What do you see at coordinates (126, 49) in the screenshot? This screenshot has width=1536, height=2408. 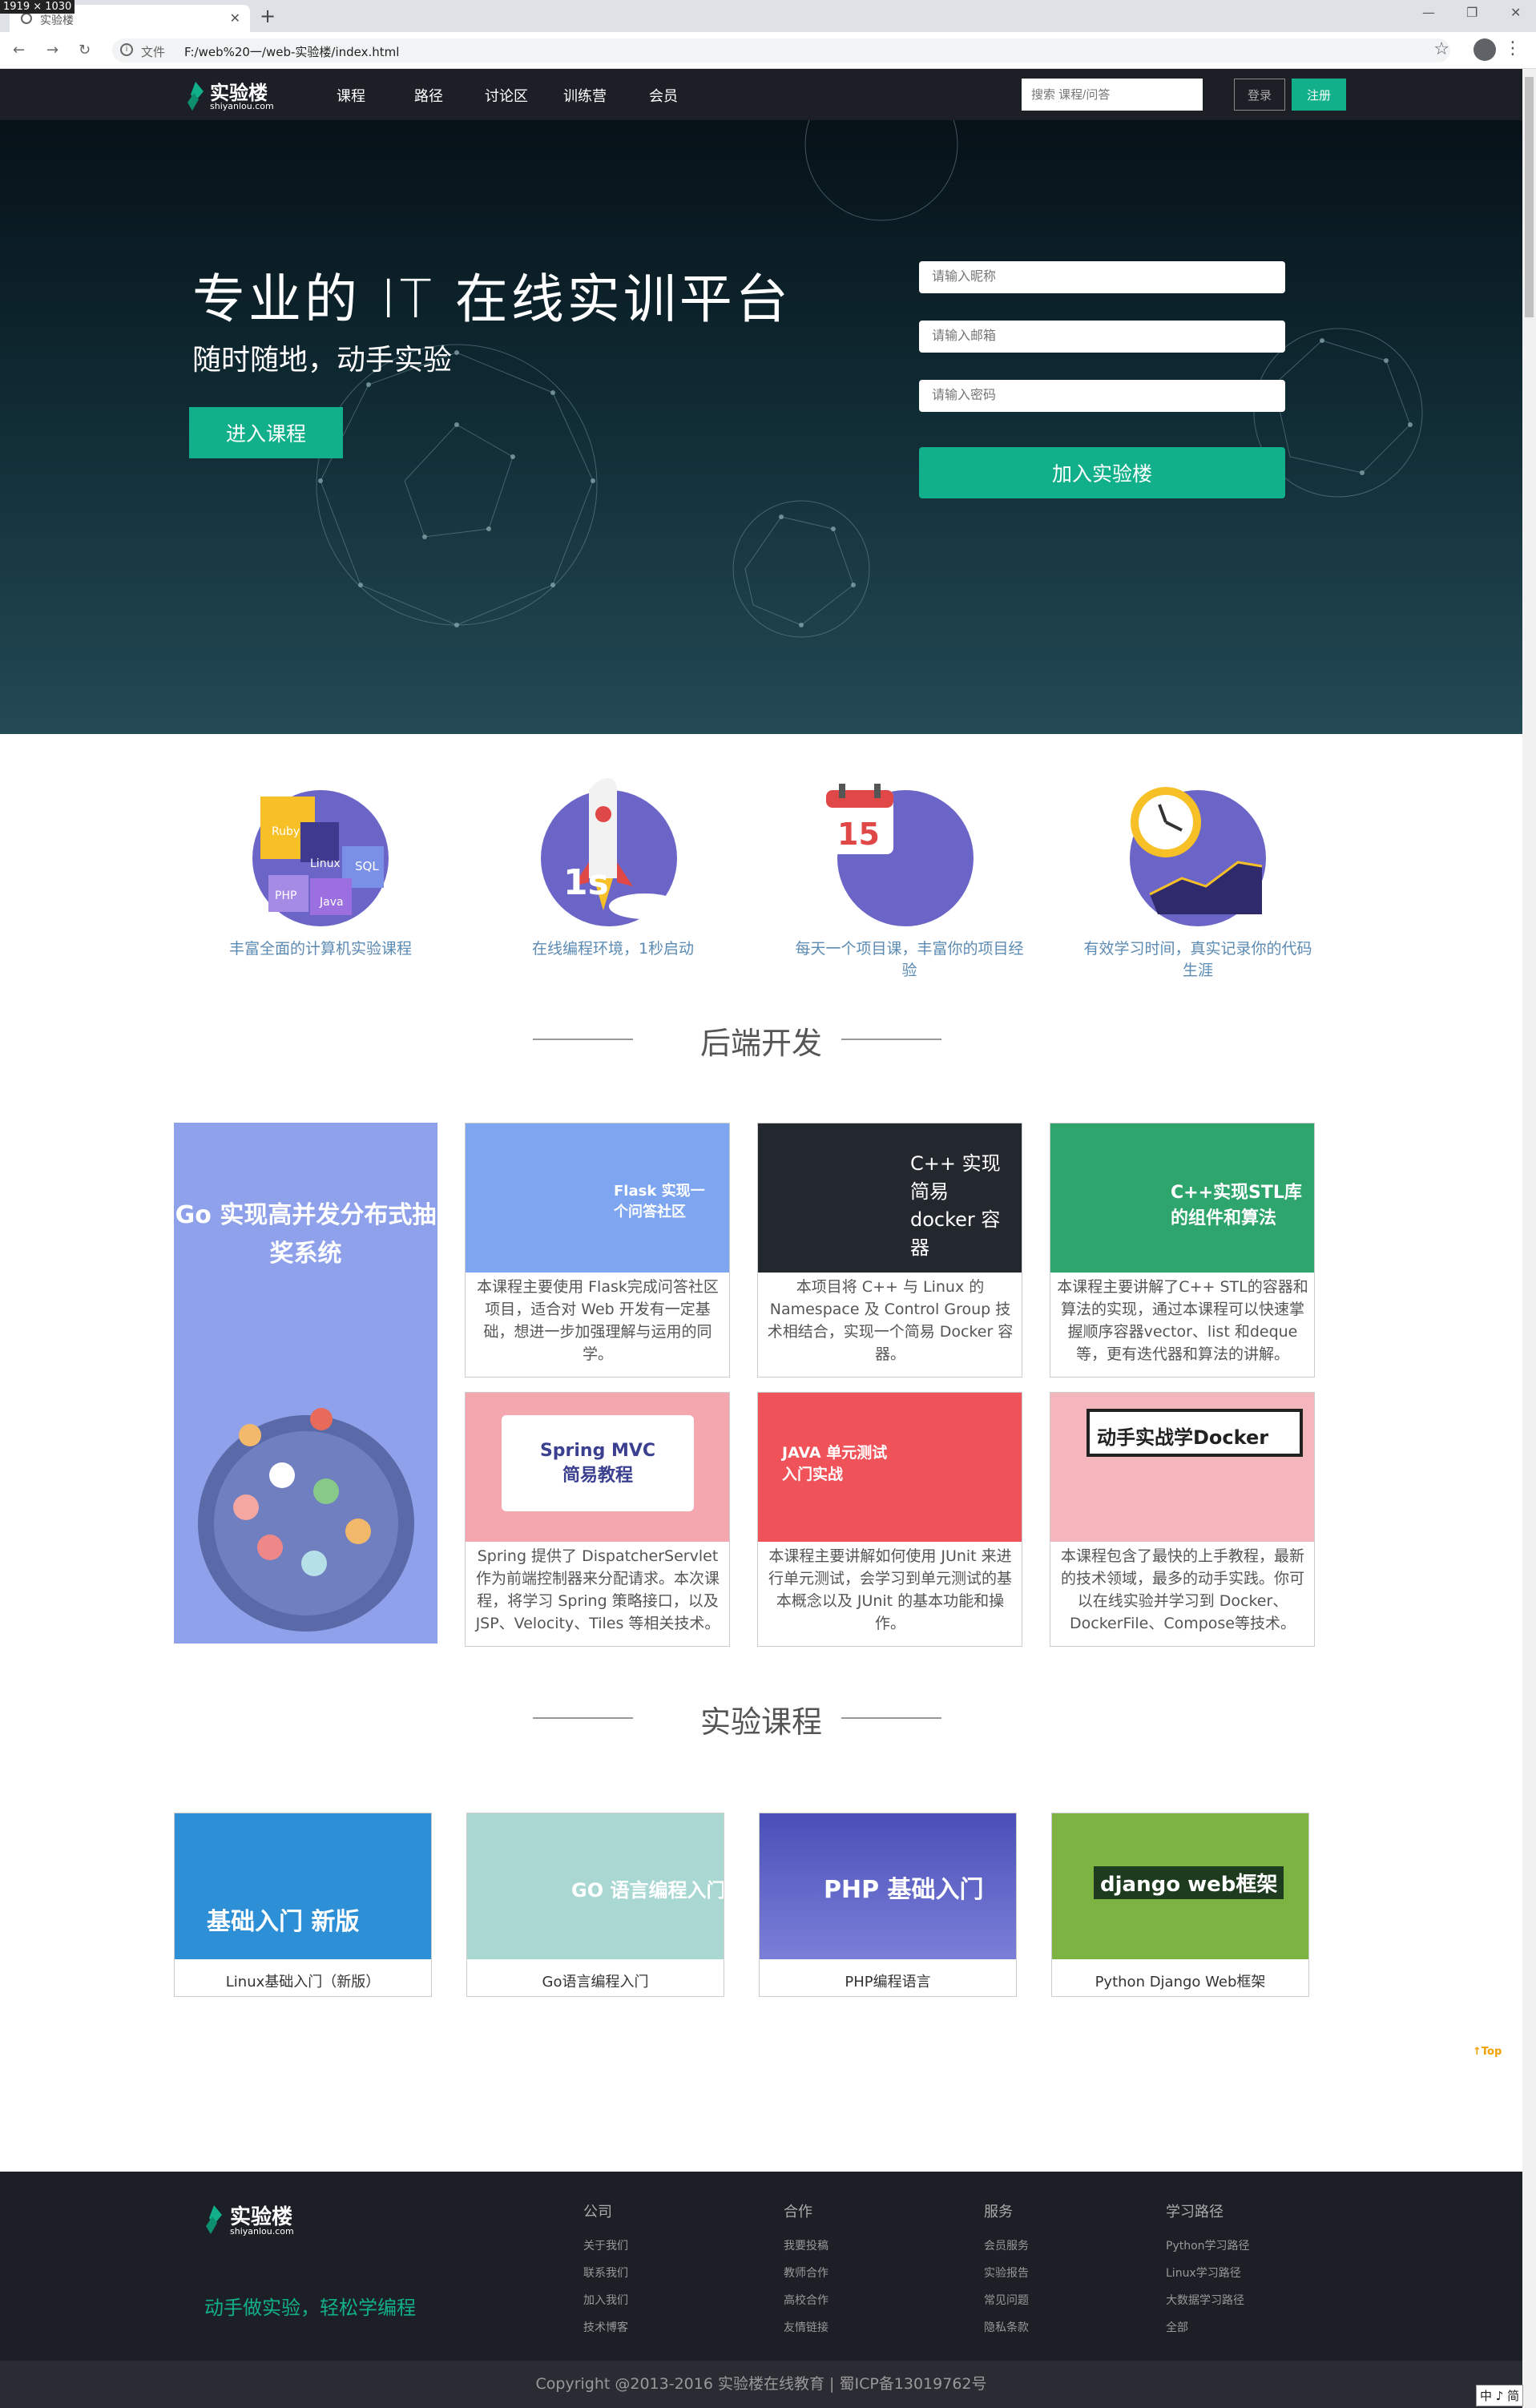 I see `info-icon: i` at bounding box center [126, 49].